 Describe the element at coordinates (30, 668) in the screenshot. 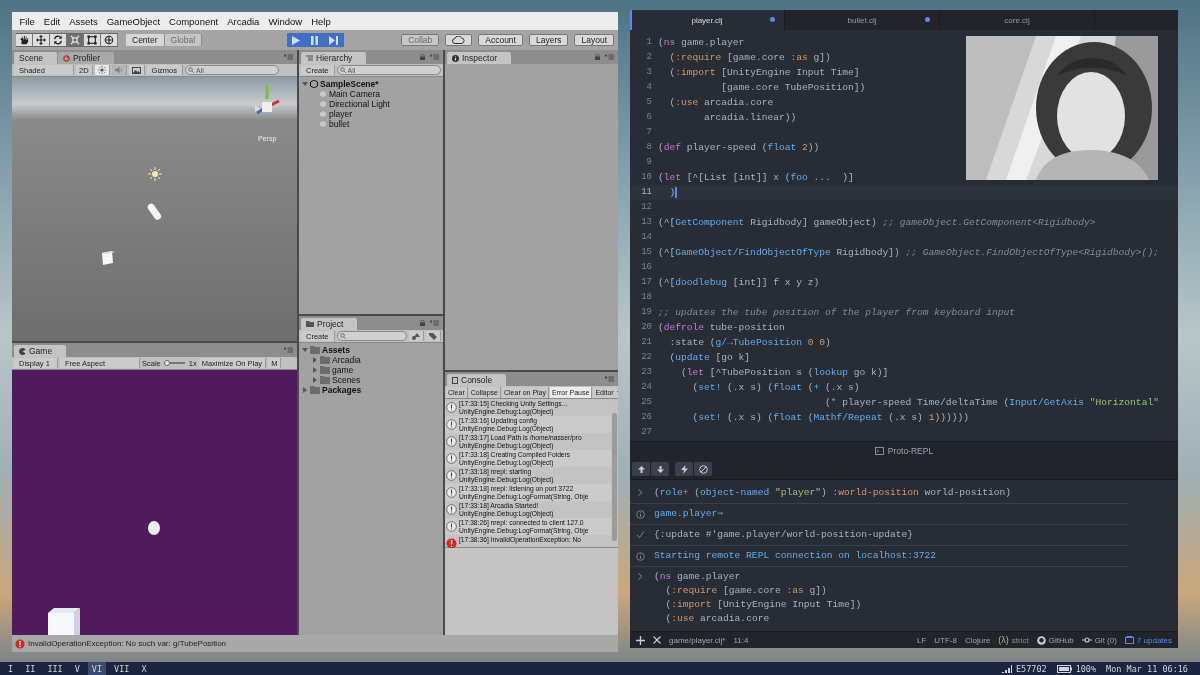

I see `workspace-button: II` at that location.